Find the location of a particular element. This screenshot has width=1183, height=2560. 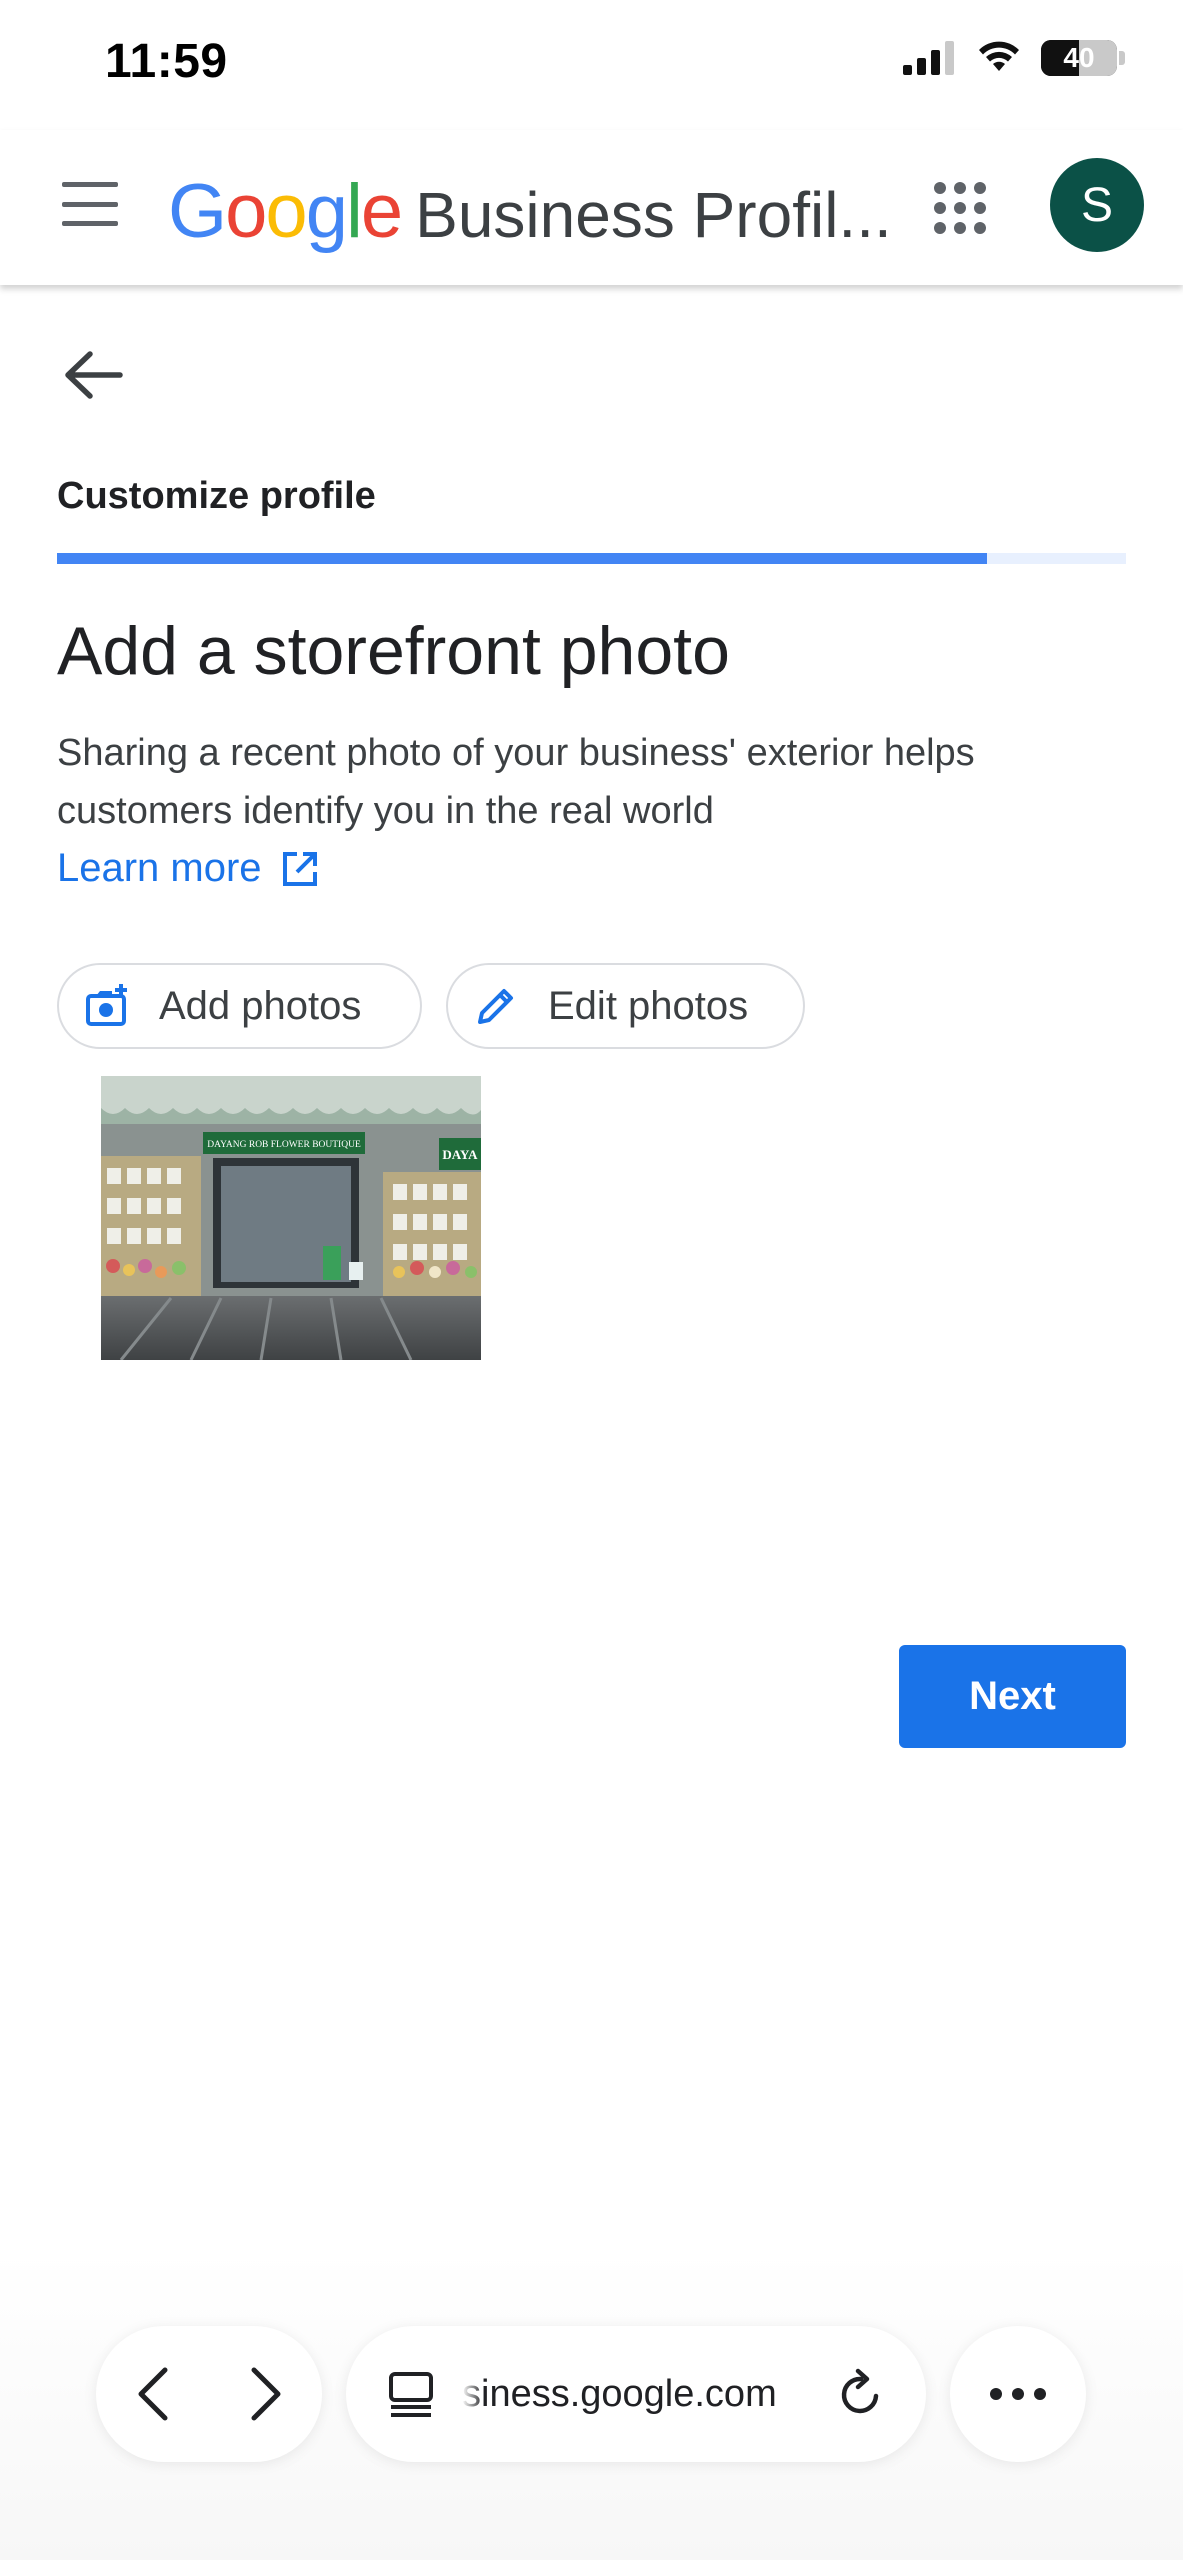

battery-level: 40 is located at coordinates (1079, 57).